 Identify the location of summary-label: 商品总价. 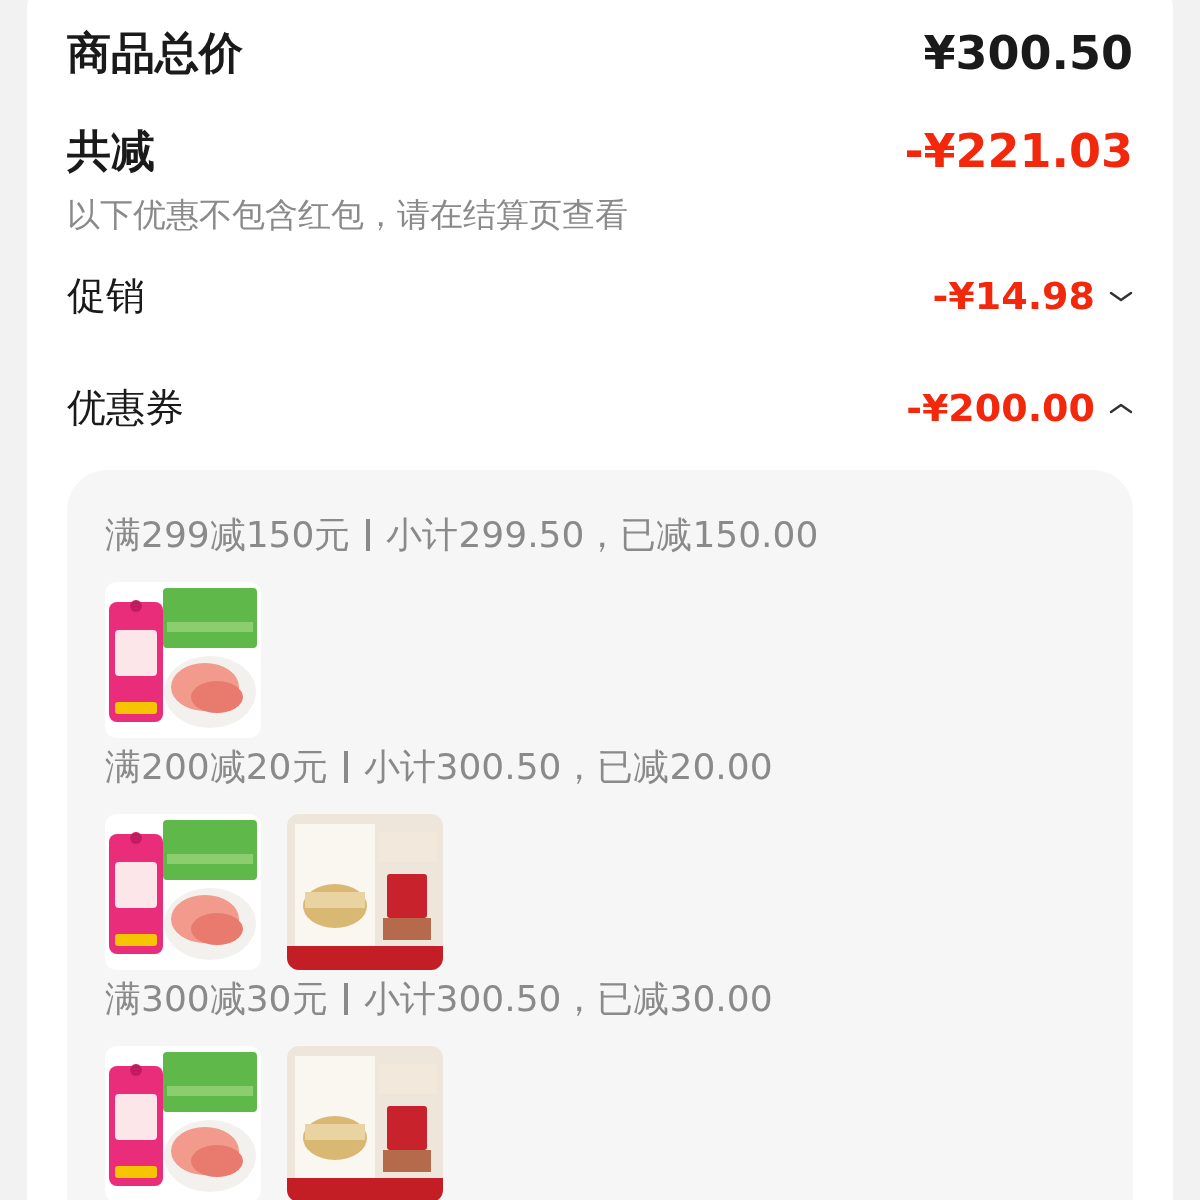
(155, 52).